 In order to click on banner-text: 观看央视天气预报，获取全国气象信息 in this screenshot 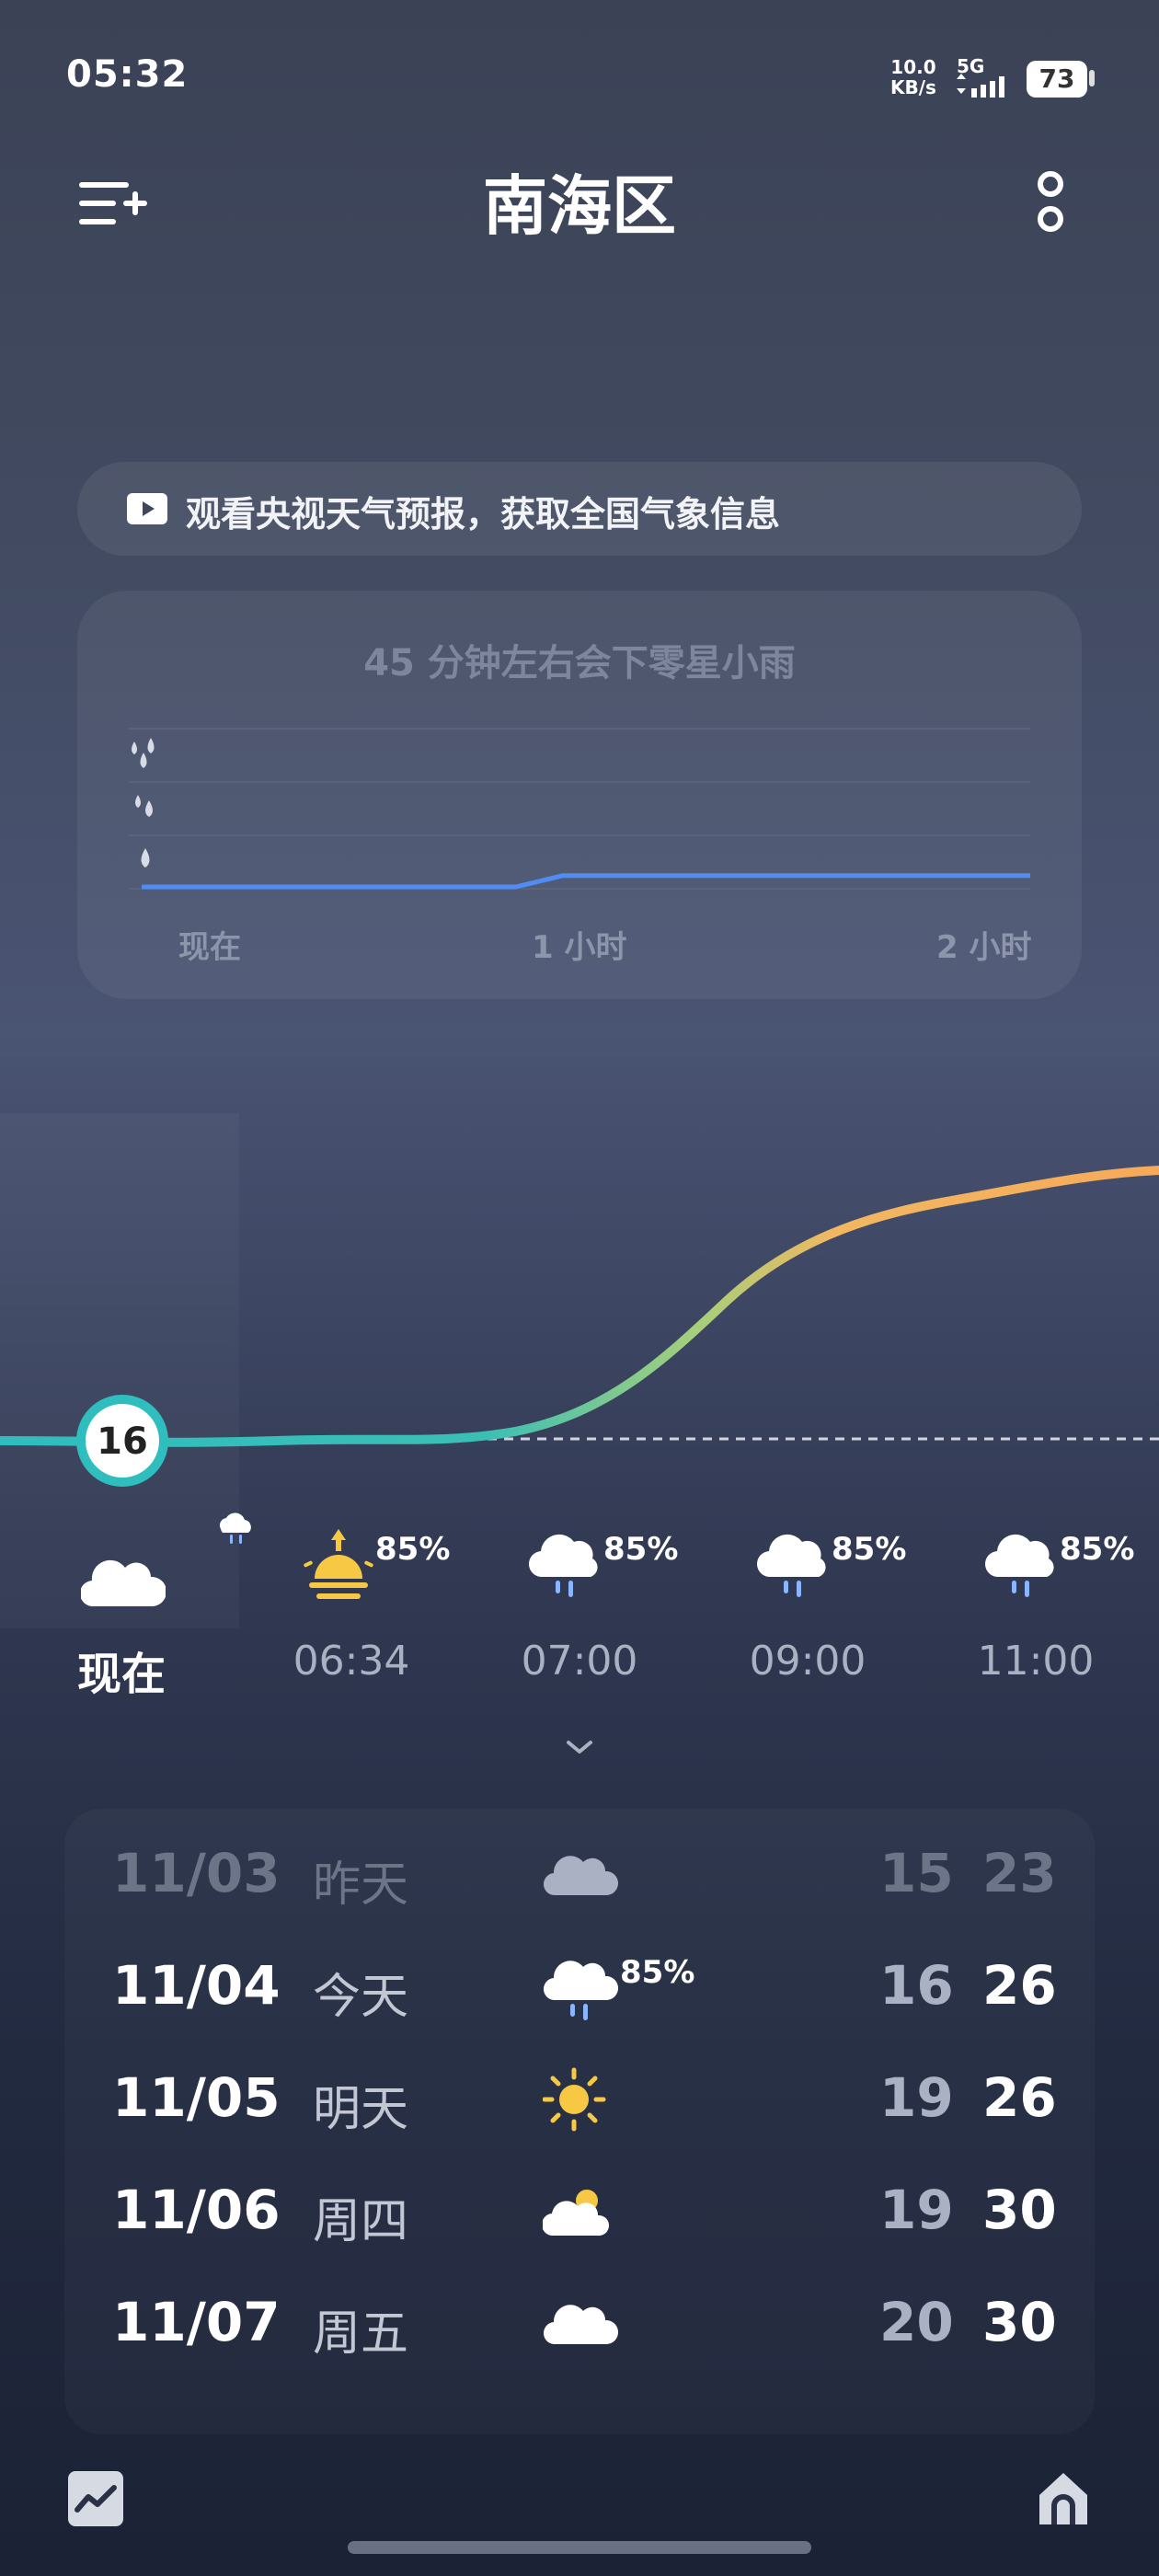, I will do `click(483, 514)`.